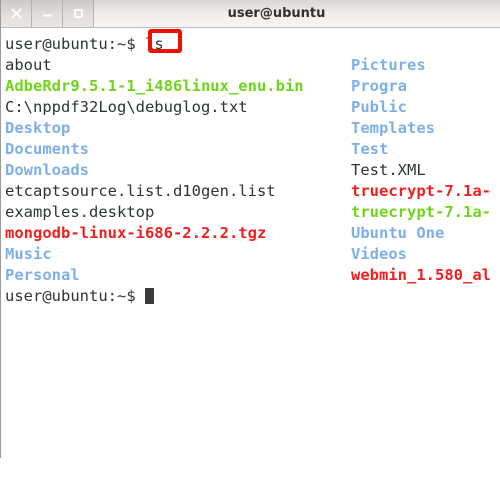 The width and height of the screenshot is (500, 500). I want to click on file-entry: Ubuntu One, so click(398, 233).